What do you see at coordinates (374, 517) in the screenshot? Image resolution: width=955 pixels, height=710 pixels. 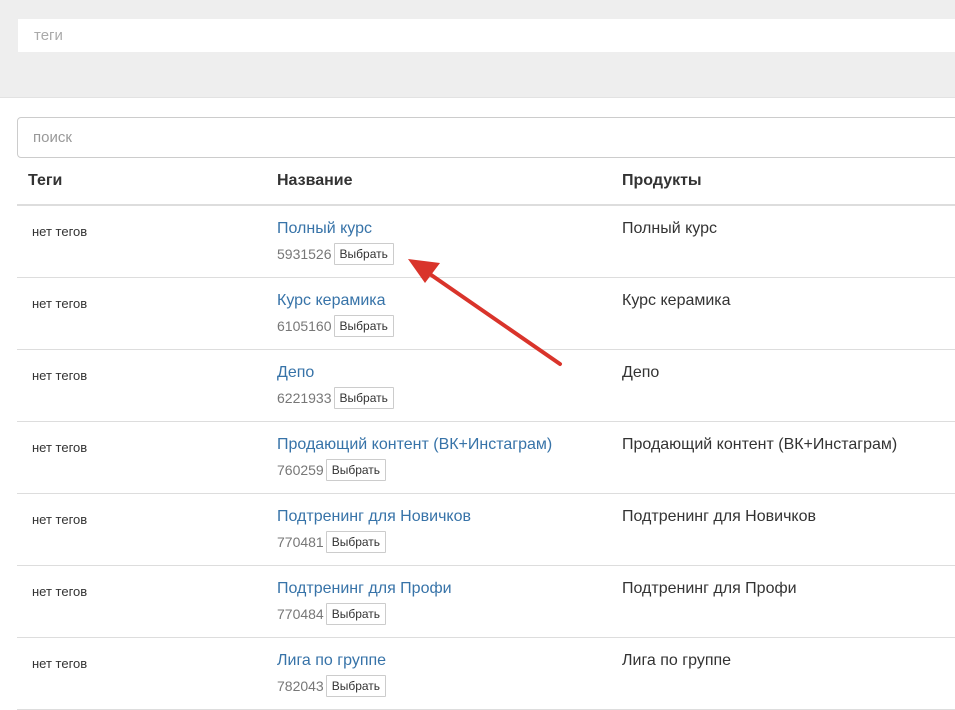 I see `row-name-link: Подтренинг для Новичков` at bounding box center [374, 517].